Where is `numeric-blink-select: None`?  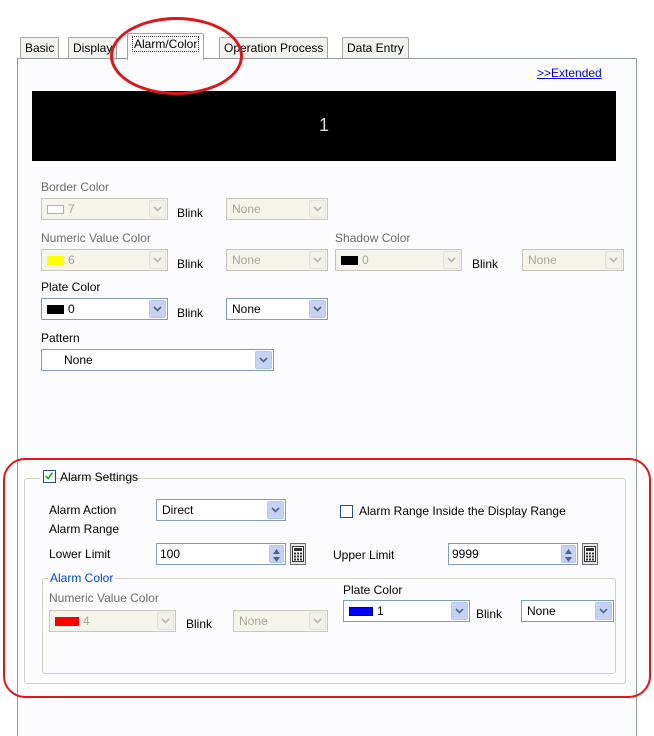 numeric-blink-select: None is located at coordinates (277, 260).